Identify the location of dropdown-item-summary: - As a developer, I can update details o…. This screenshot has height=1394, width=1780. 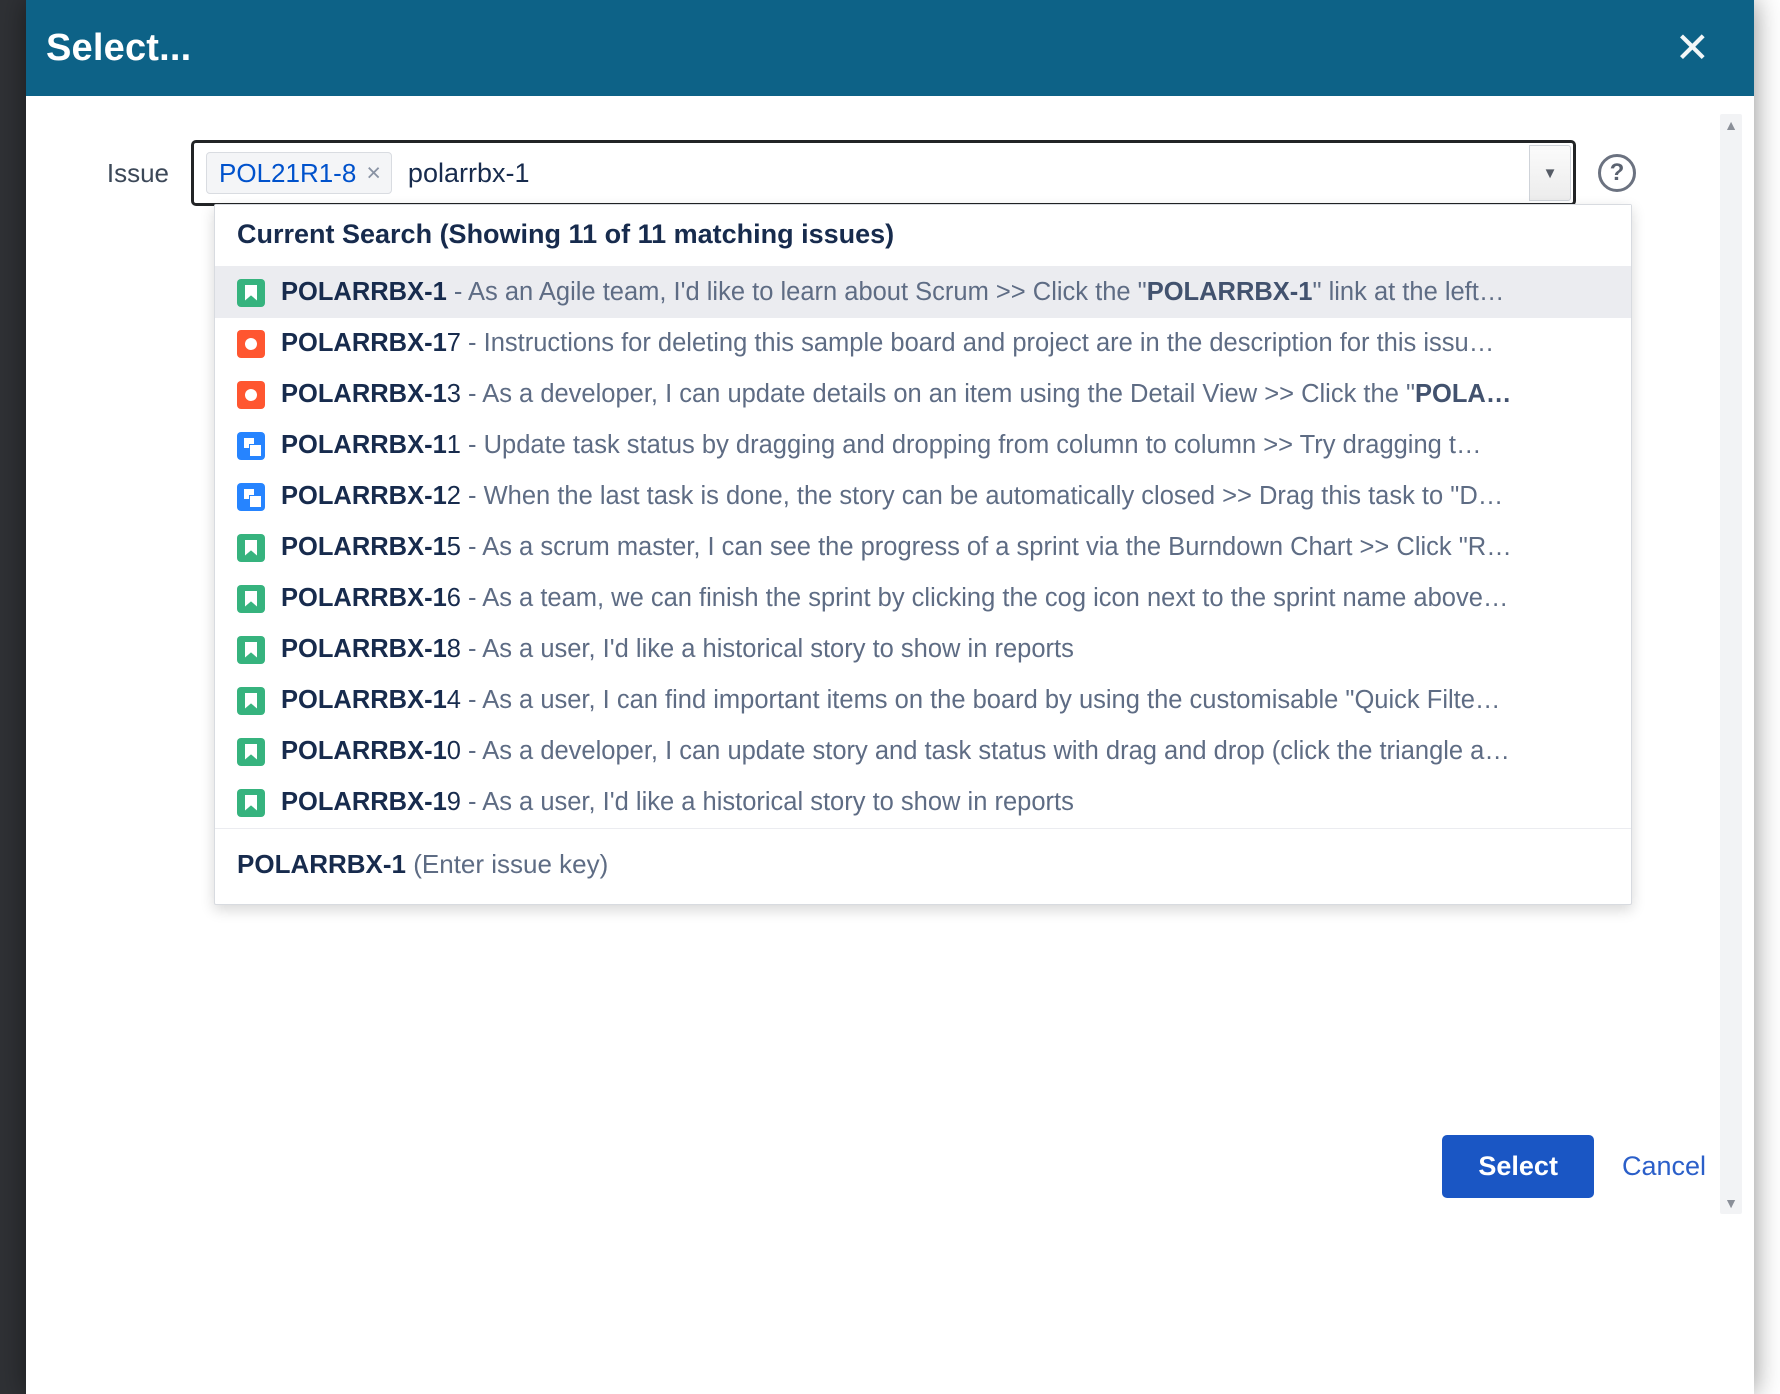
(986, 394).